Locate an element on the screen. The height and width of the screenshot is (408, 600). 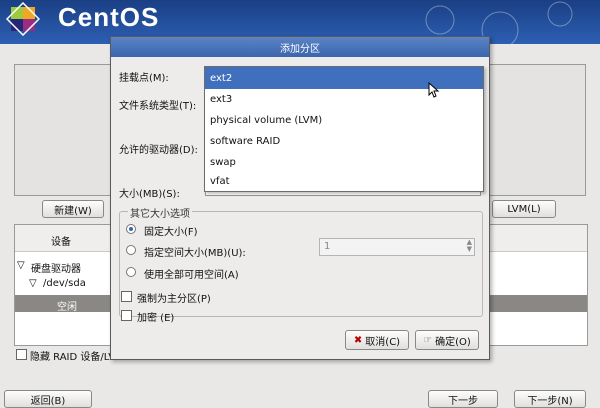
hide-raid-checkbox is located at coordinates (21, 354).